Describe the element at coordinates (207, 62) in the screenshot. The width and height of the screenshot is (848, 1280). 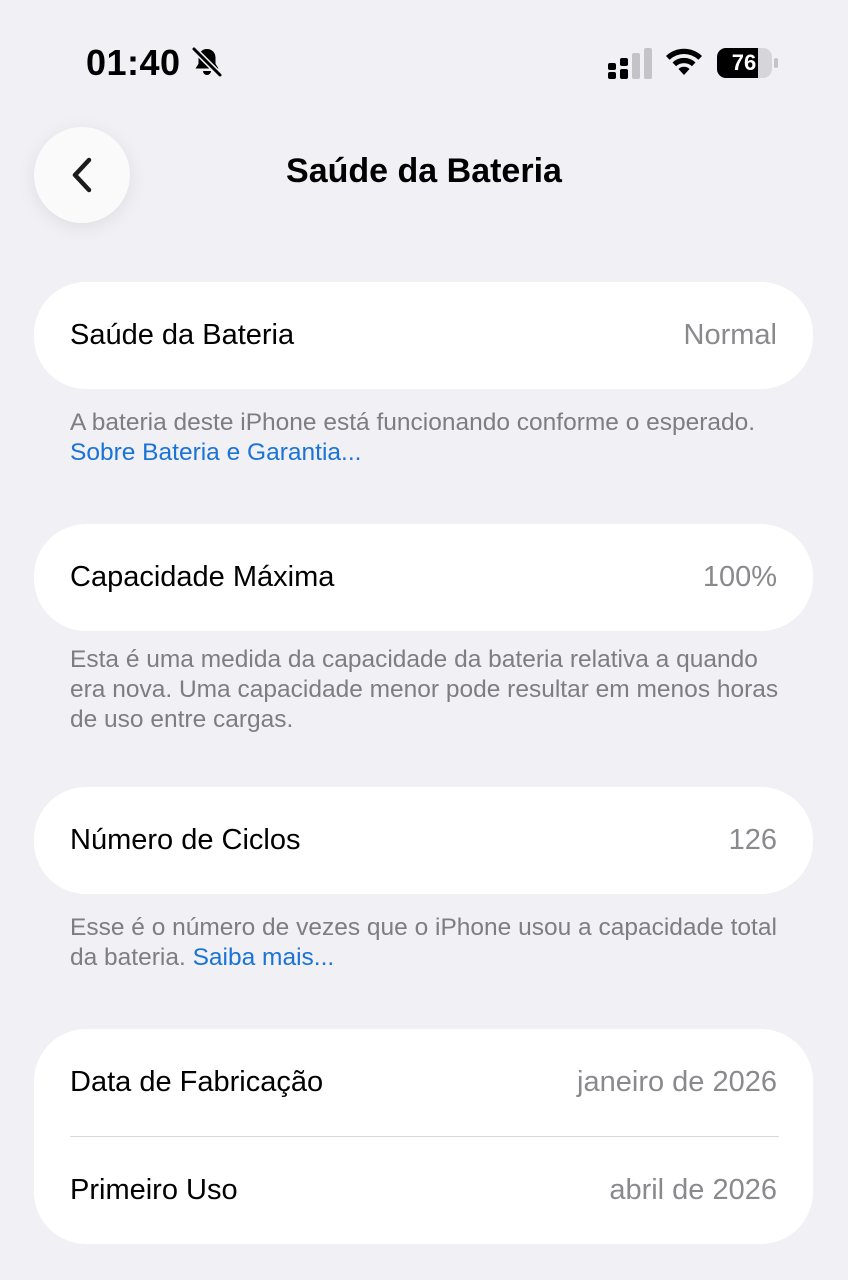
I see `bell-slash-icon` at that location.